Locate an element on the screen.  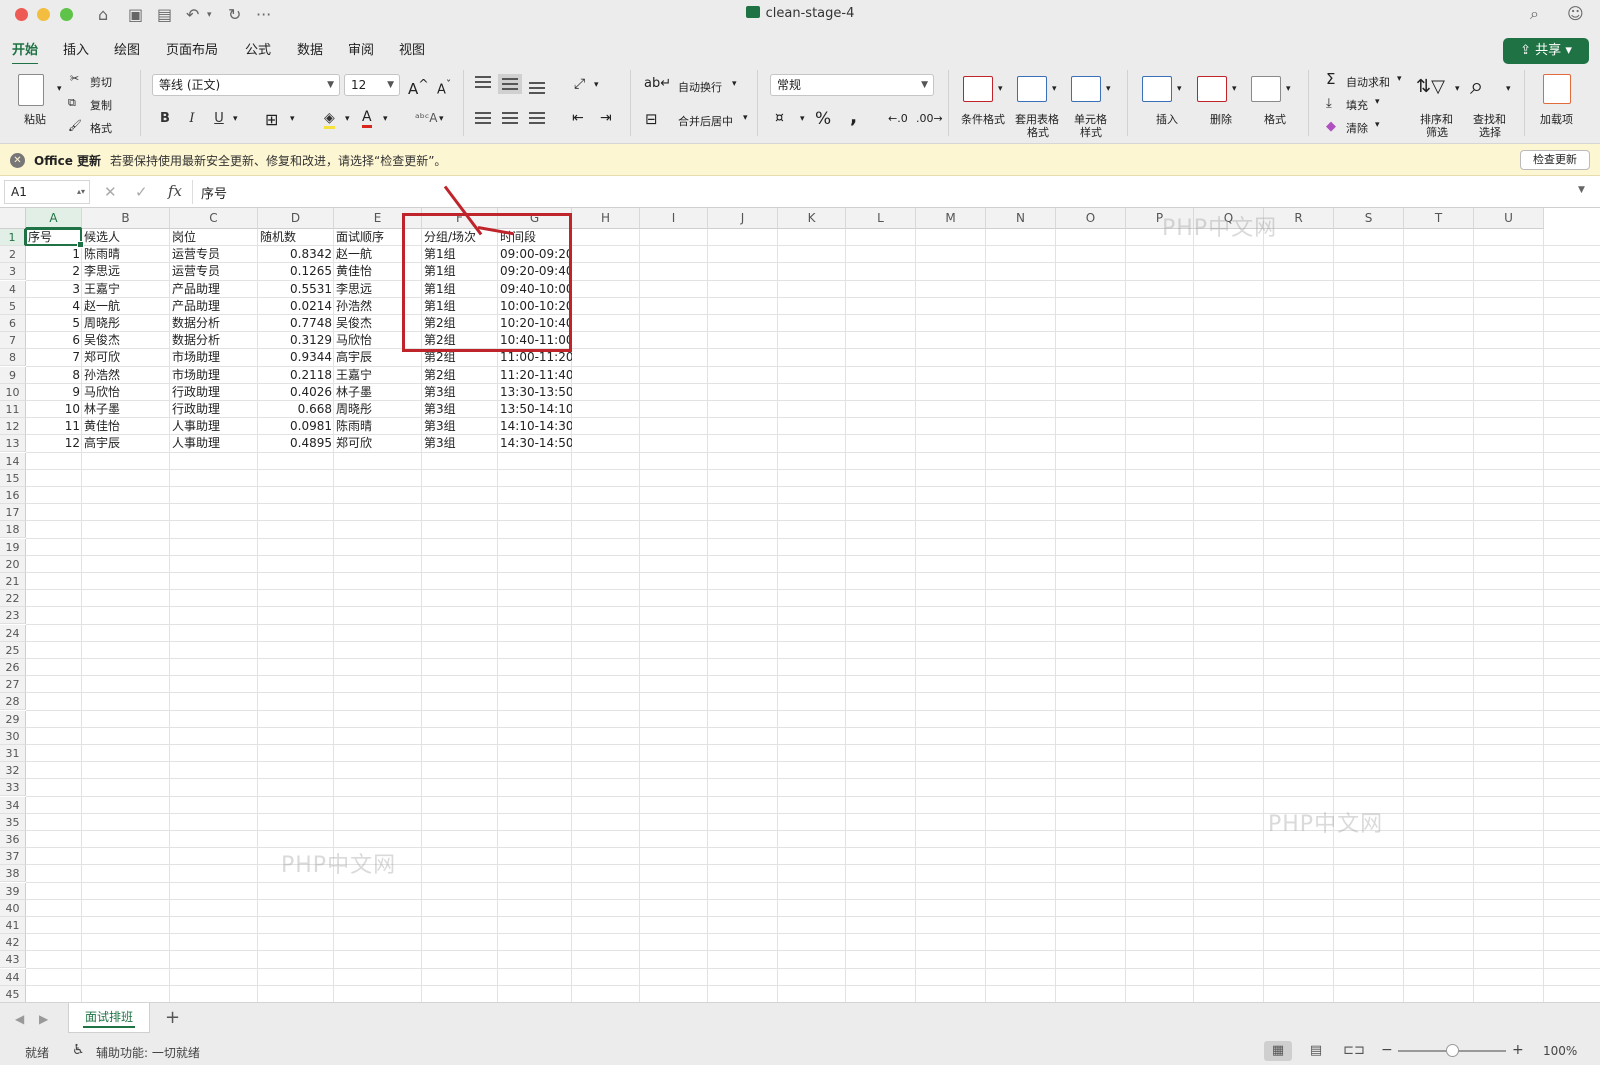
row-header: 35 is located at coordinates (13, 822).